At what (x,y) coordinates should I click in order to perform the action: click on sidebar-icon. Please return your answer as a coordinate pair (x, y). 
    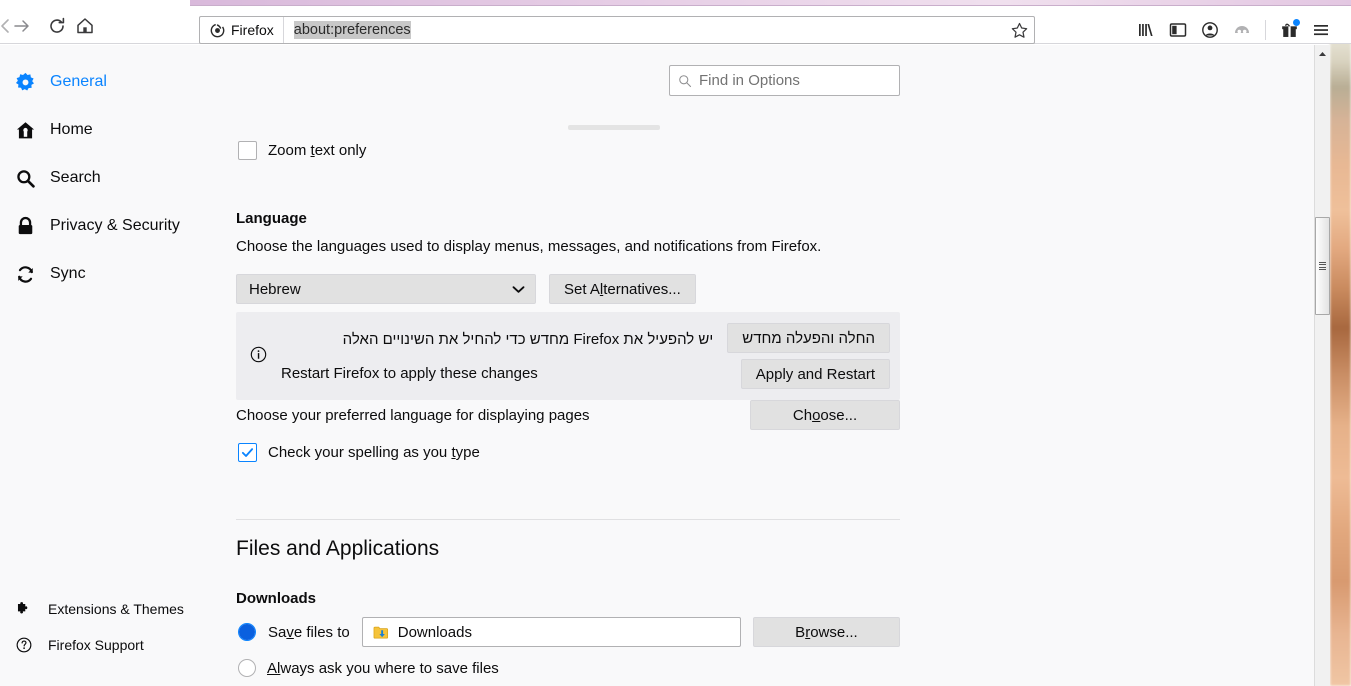
    Looking at the image, I should click on (1178, 30).